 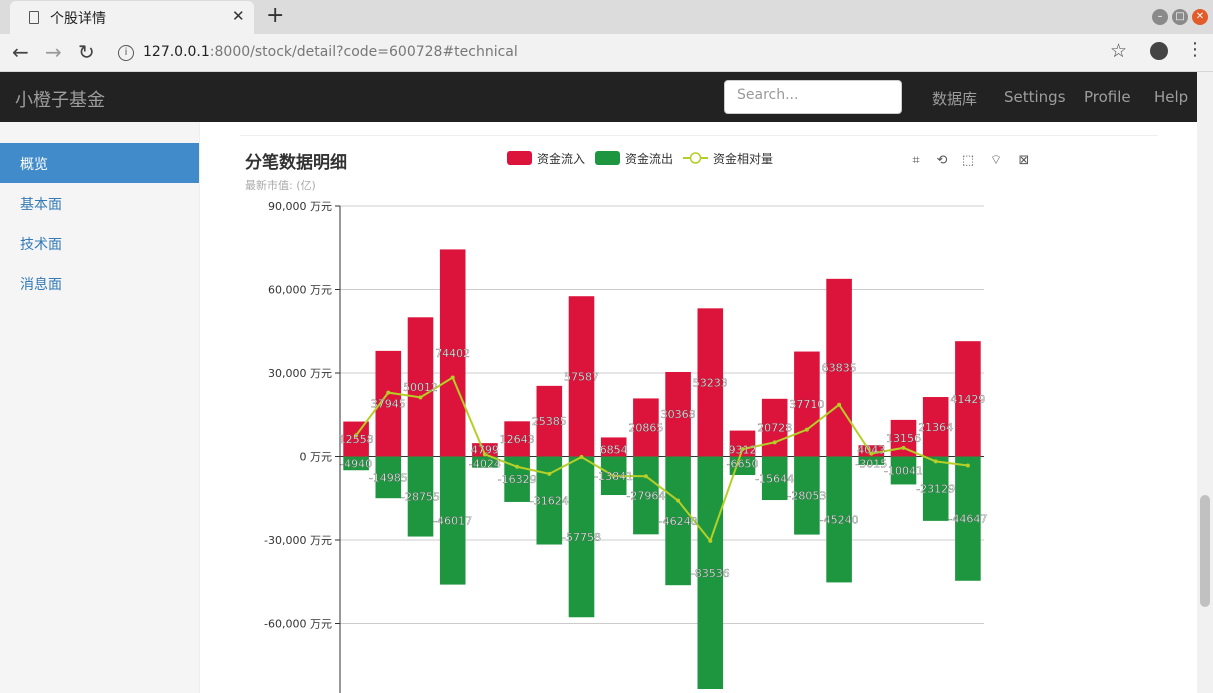 I want to click on inflow-data-label: 20865, so click(x=645, y=427).